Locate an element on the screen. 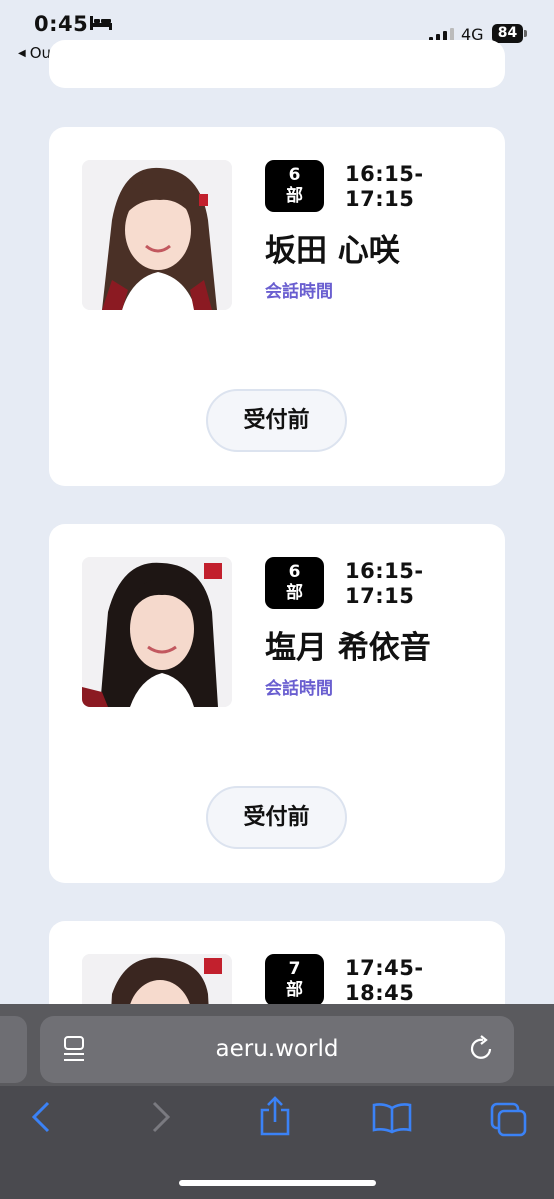  url-text: aeru.world is located at coordinates (277, 1049).